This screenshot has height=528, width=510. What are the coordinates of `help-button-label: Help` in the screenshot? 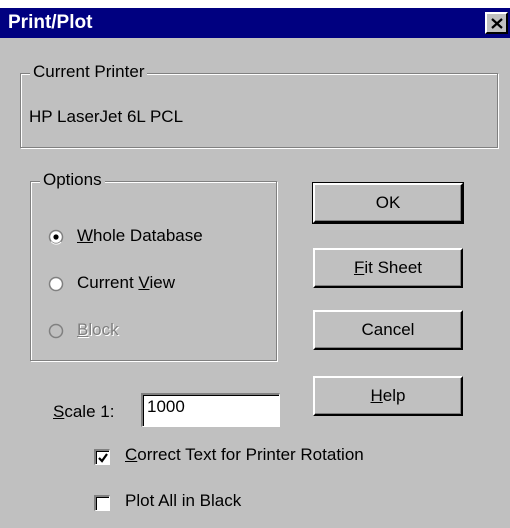 It's located at (388, 395).